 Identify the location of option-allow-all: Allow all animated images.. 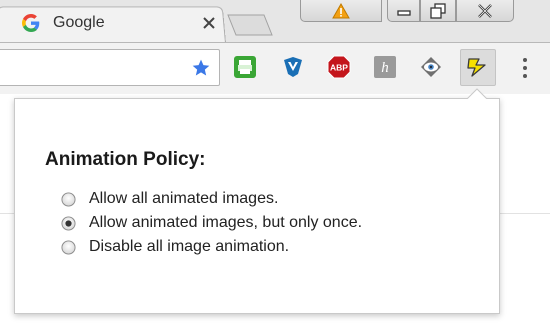
(211, 199).